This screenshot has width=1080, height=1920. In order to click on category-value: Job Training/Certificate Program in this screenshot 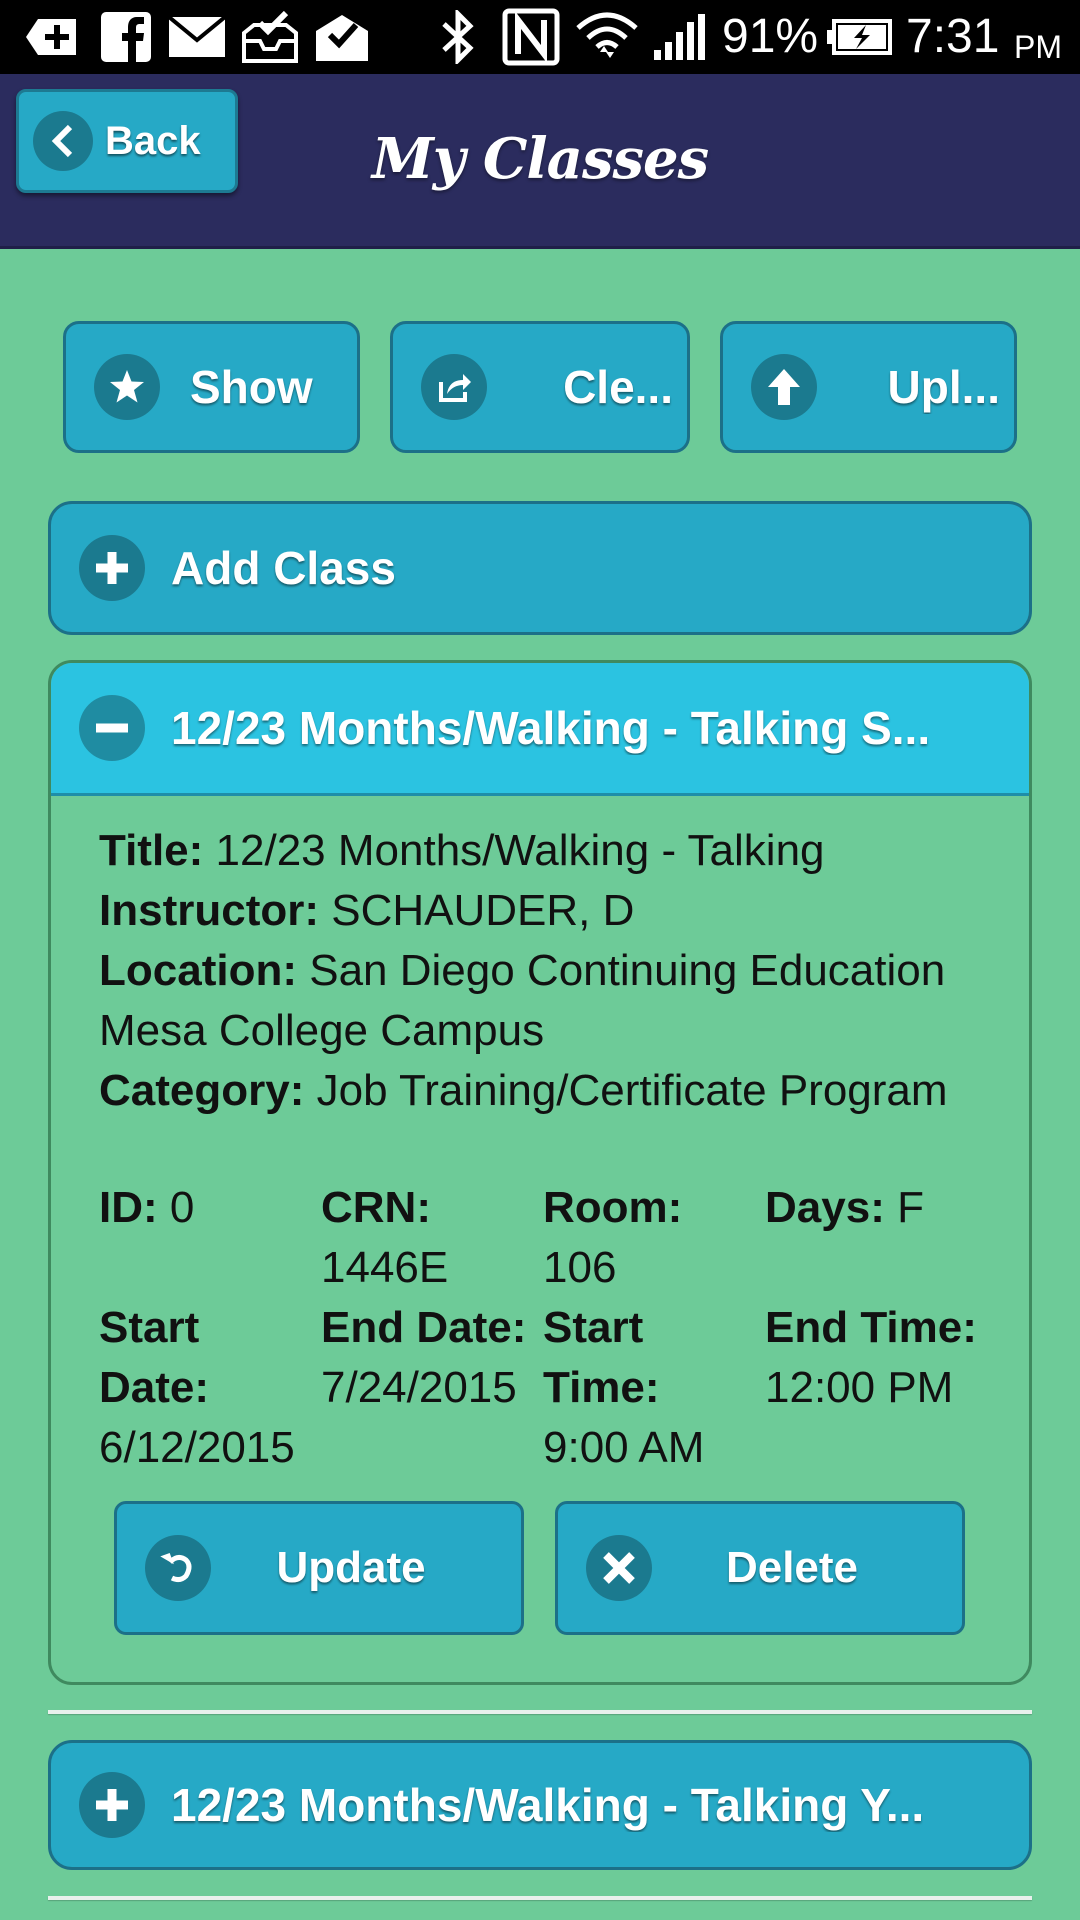, I will do `click(632, 1090)`.